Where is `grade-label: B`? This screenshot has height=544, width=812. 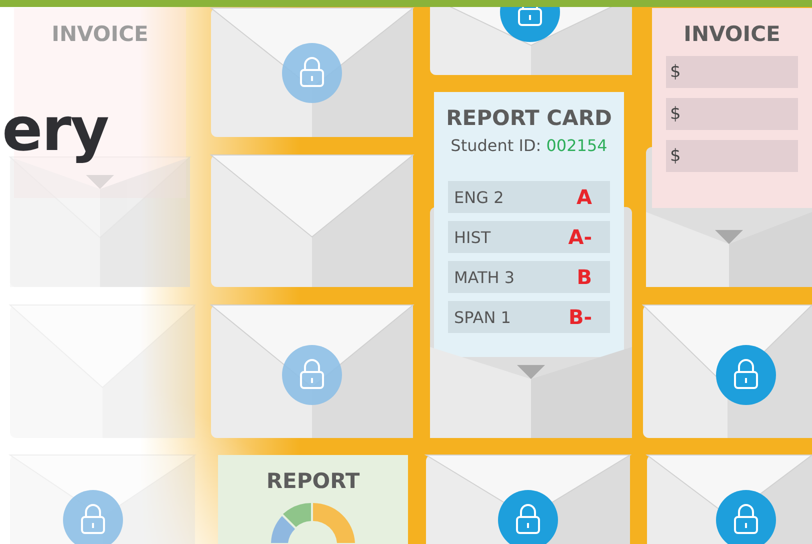 grade-label: B is located at coordinates (584, 277).